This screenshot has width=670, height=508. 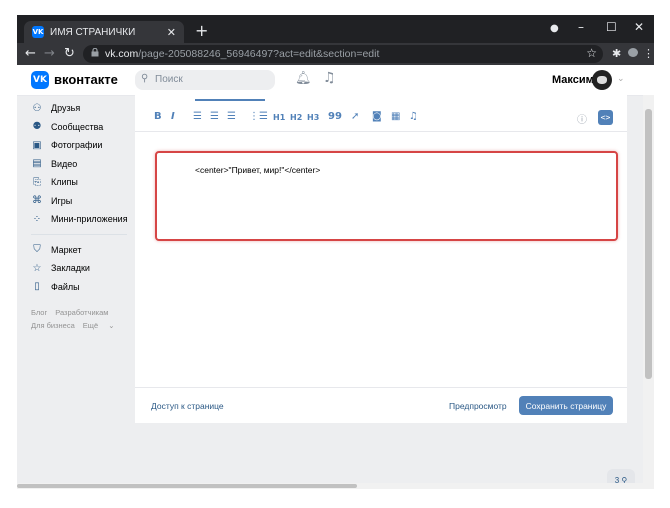 I want to click on profile-avatar-icon, so click(x=633, y=52).